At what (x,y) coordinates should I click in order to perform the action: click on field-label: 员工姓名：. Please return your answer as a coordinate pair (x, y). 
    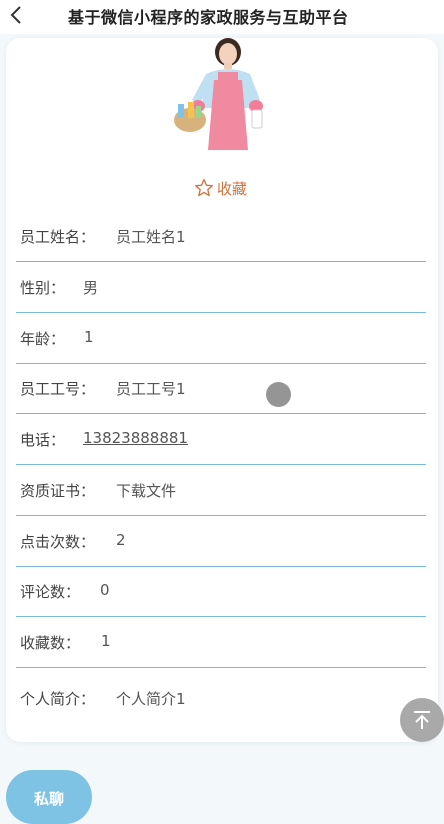
    Looking at the image, I should click on (58, 237).